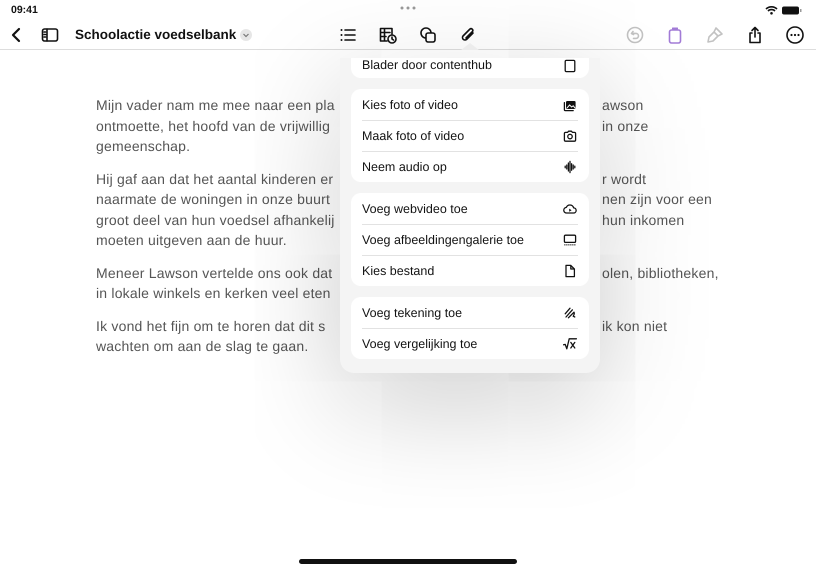  Describe the element at coordinates (216, 105) in the screenshot. I see `body-text-line: Mijn vader nam me mee naar een pla` at that location.